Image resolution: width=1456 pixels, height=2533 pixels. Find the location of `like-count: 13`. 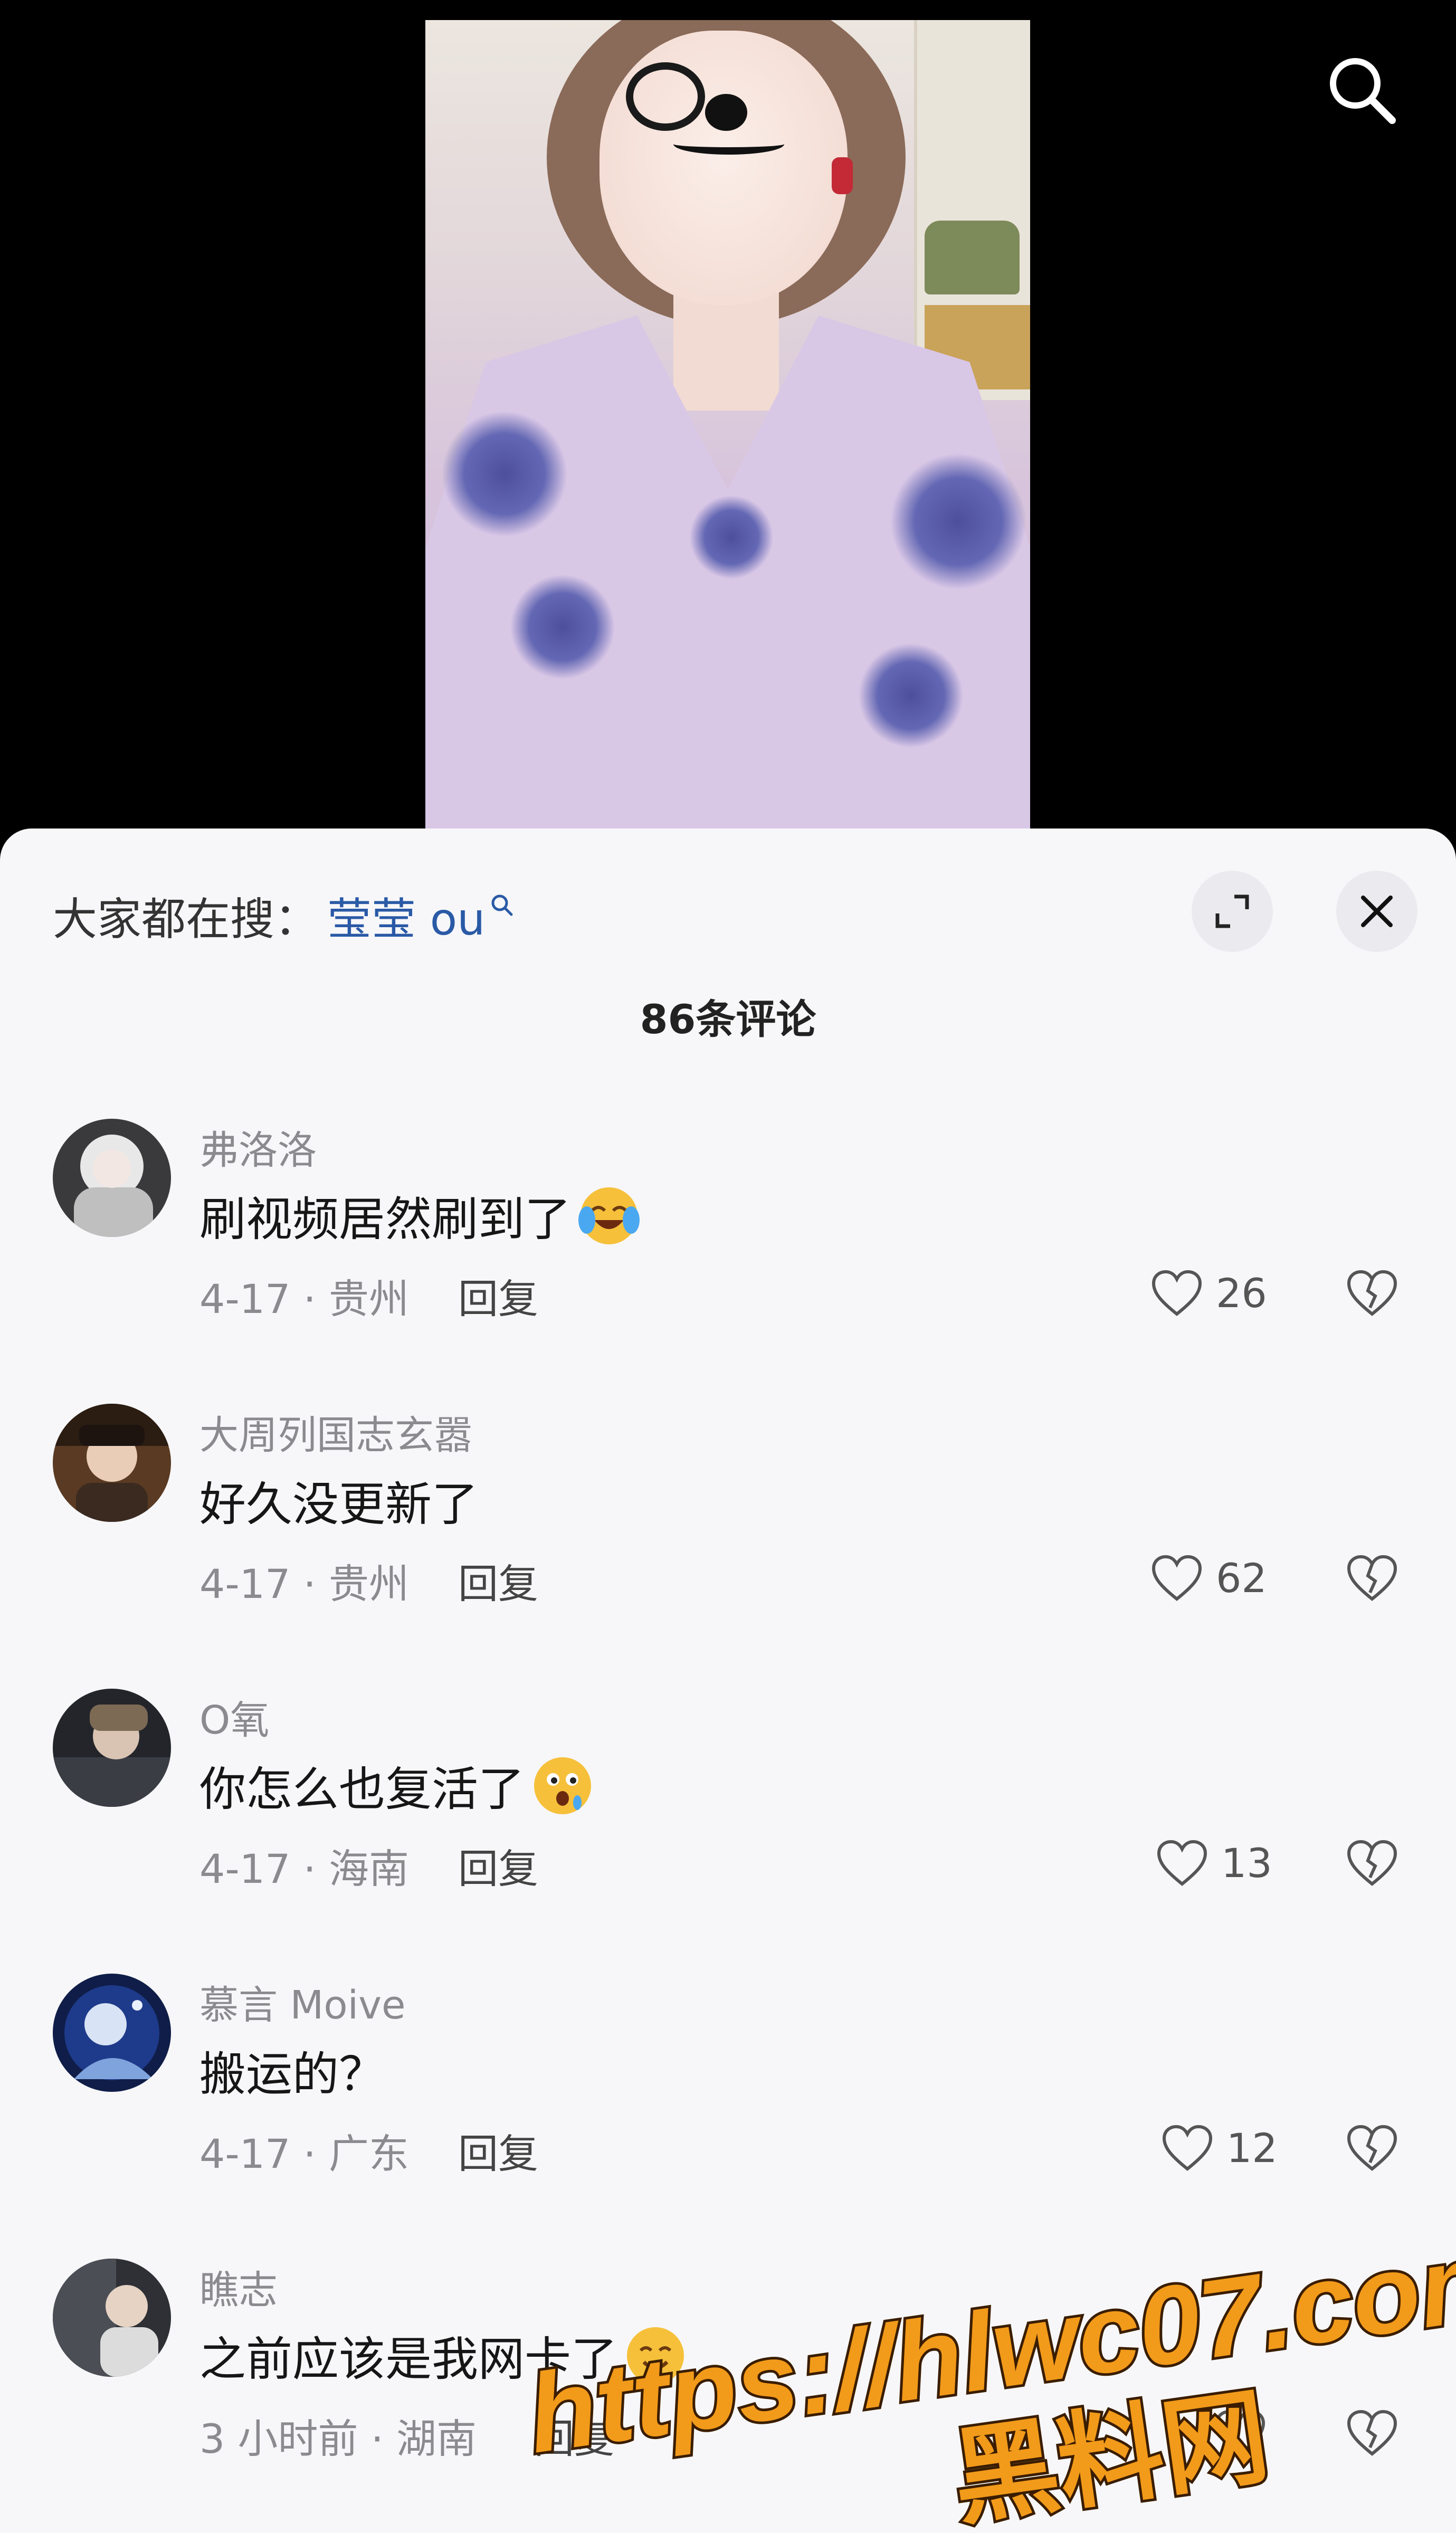

like-count: 13 is located at coordinates (1246, 1863).